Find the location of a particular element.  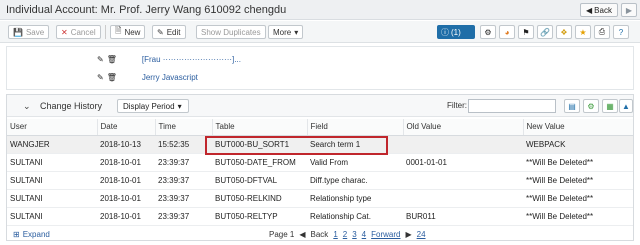

note-link: Jerry Javascript is located at coordinates (170, 77).